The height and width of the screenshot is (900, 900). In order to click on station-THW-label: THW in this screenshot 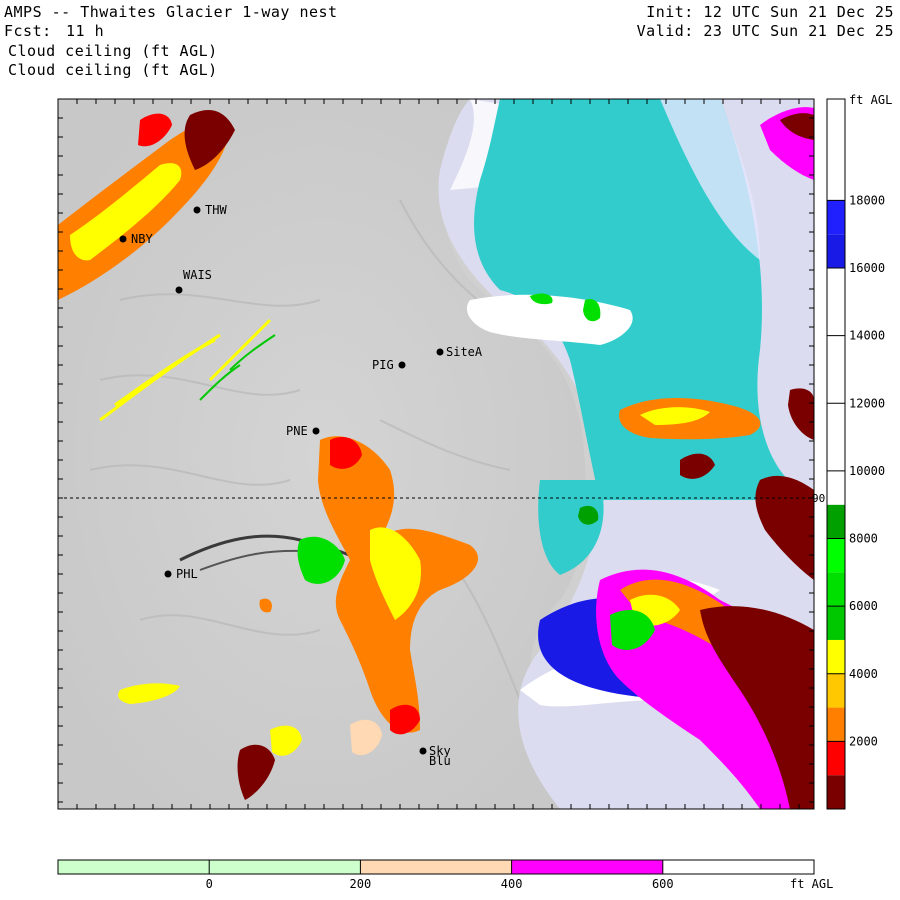, I will do `click(216, 210)`.